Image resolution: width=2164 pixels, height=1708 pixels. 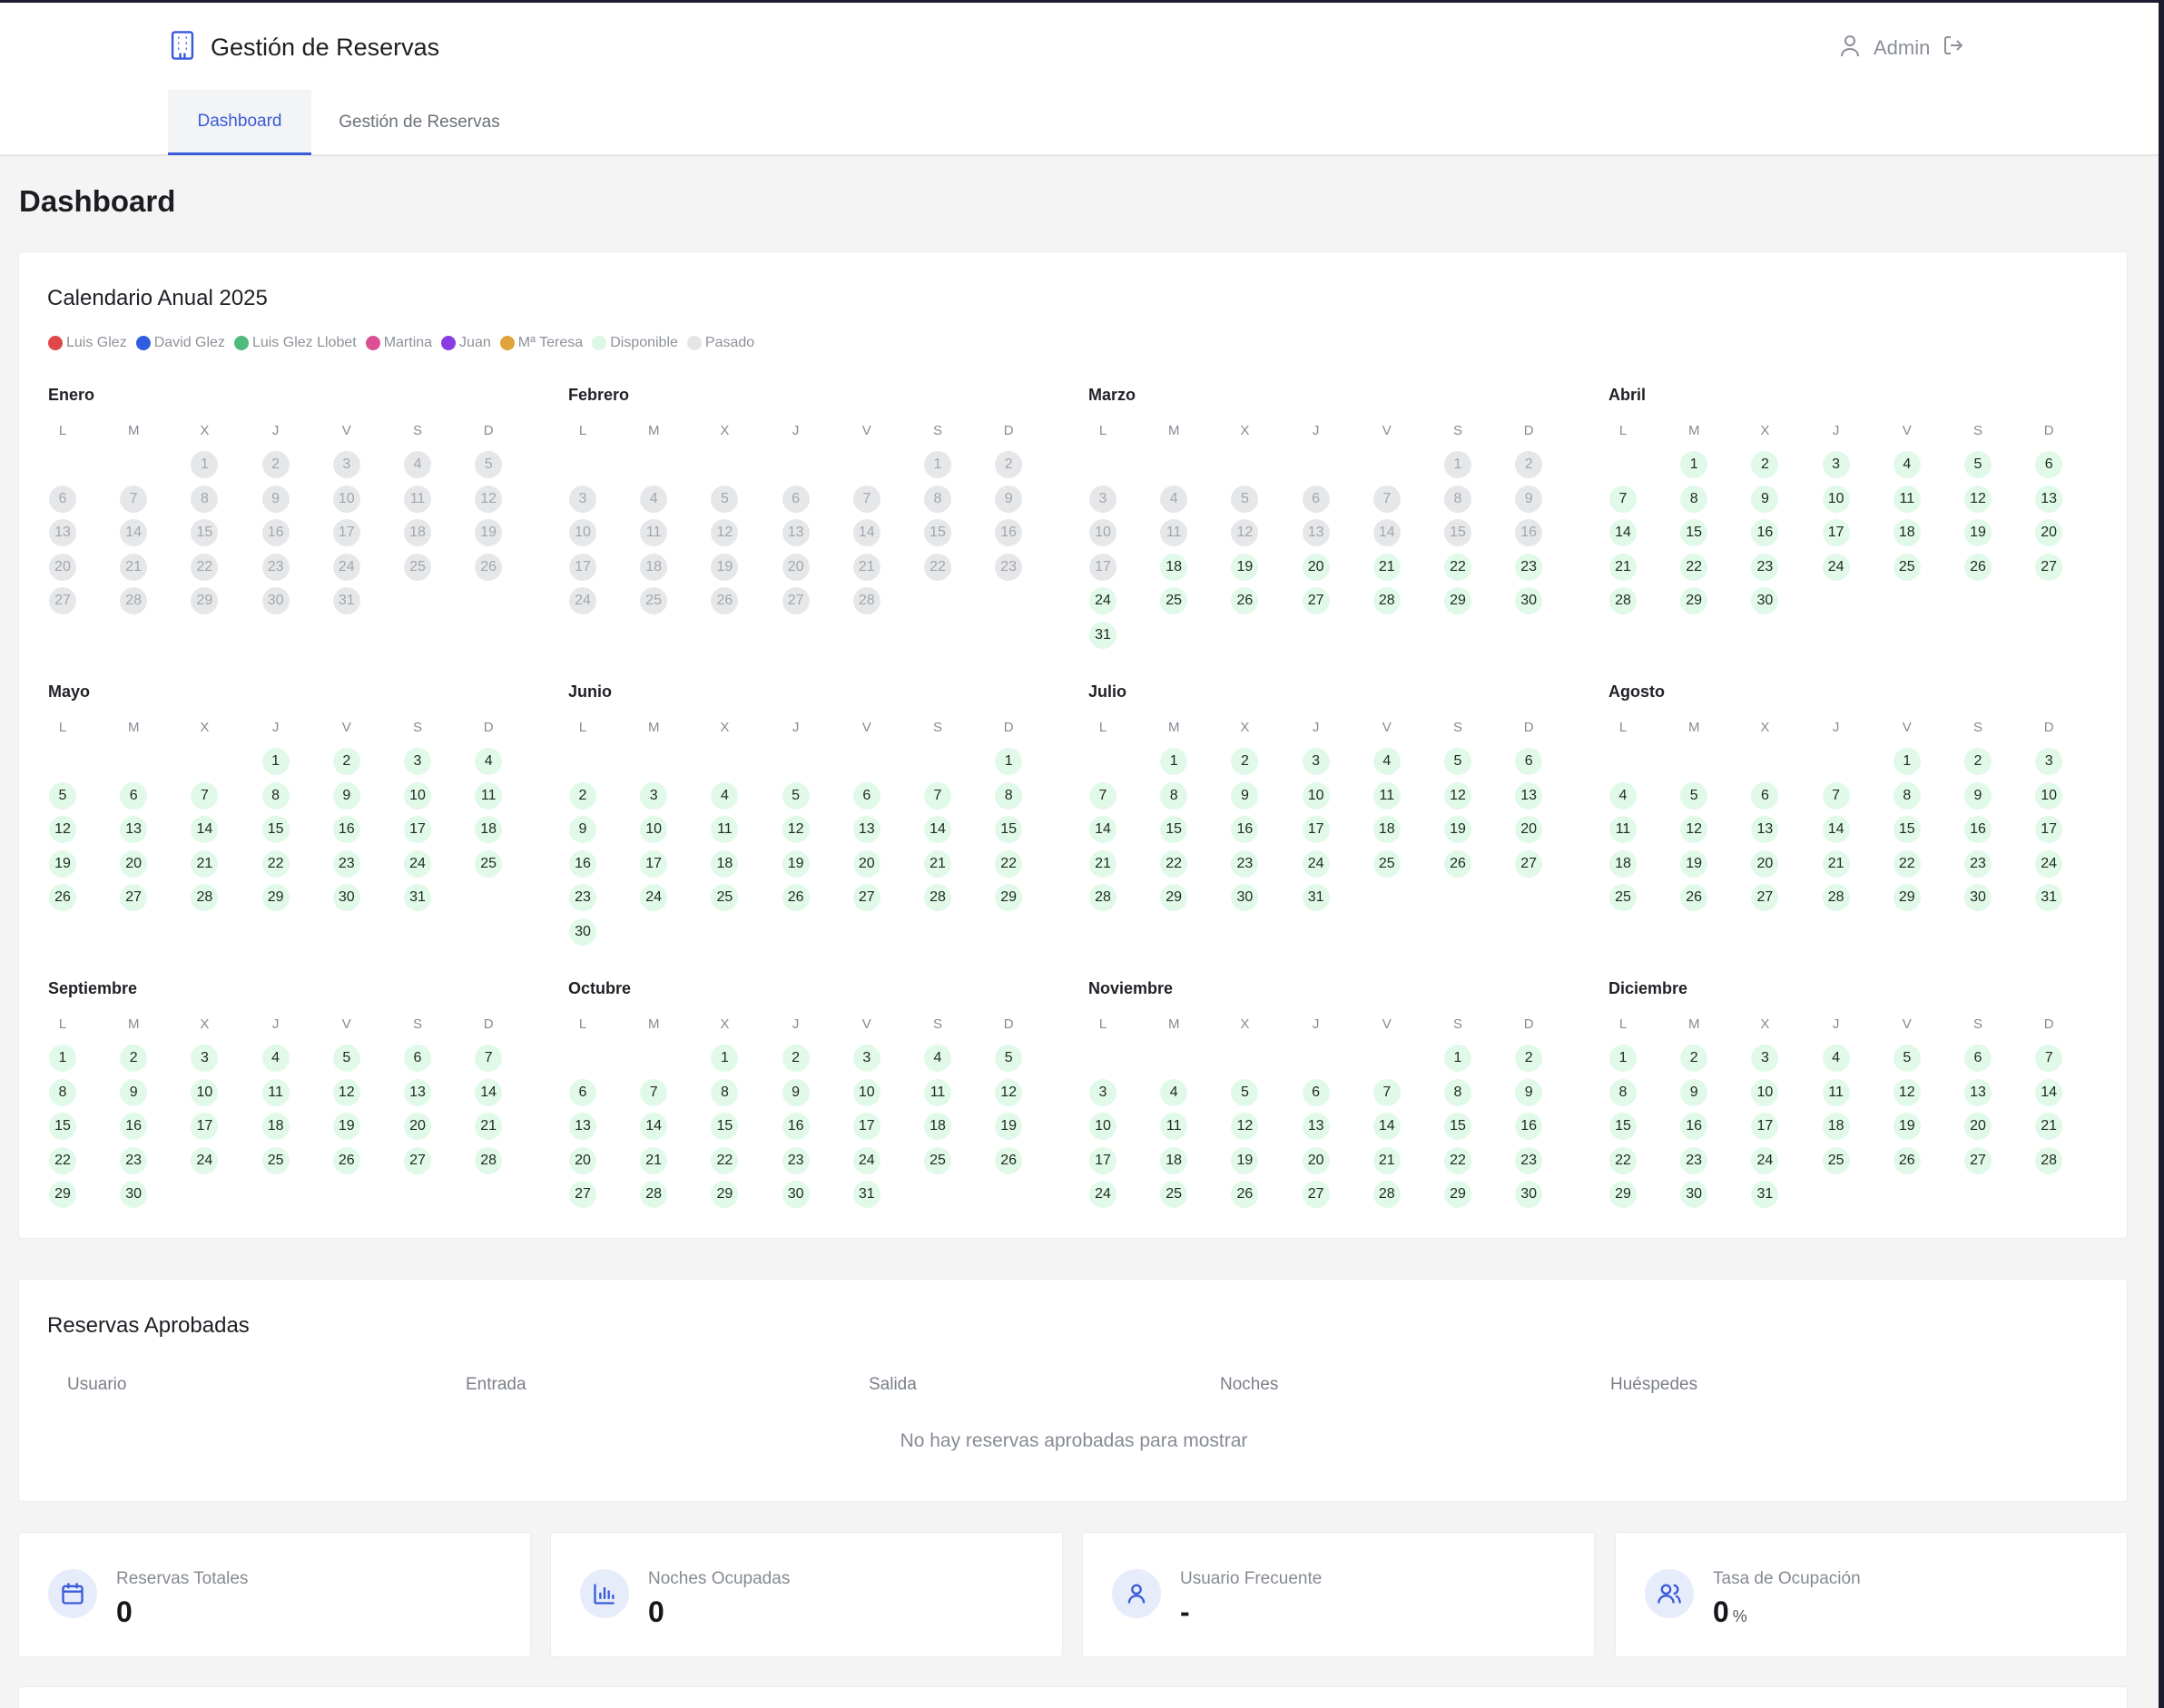 What do you see at coordinates (489, 1160) in the screenshot?
I see `calendar-day-available: 28` at bounding box center [489, 1160].